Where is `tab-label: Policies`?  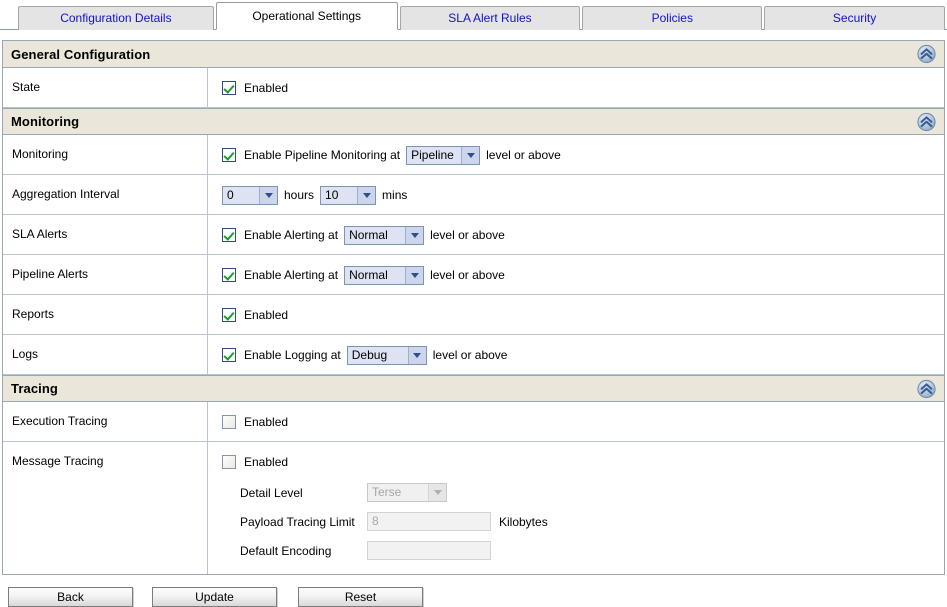 tab-label: Policies is located at coordinates (672, 18).